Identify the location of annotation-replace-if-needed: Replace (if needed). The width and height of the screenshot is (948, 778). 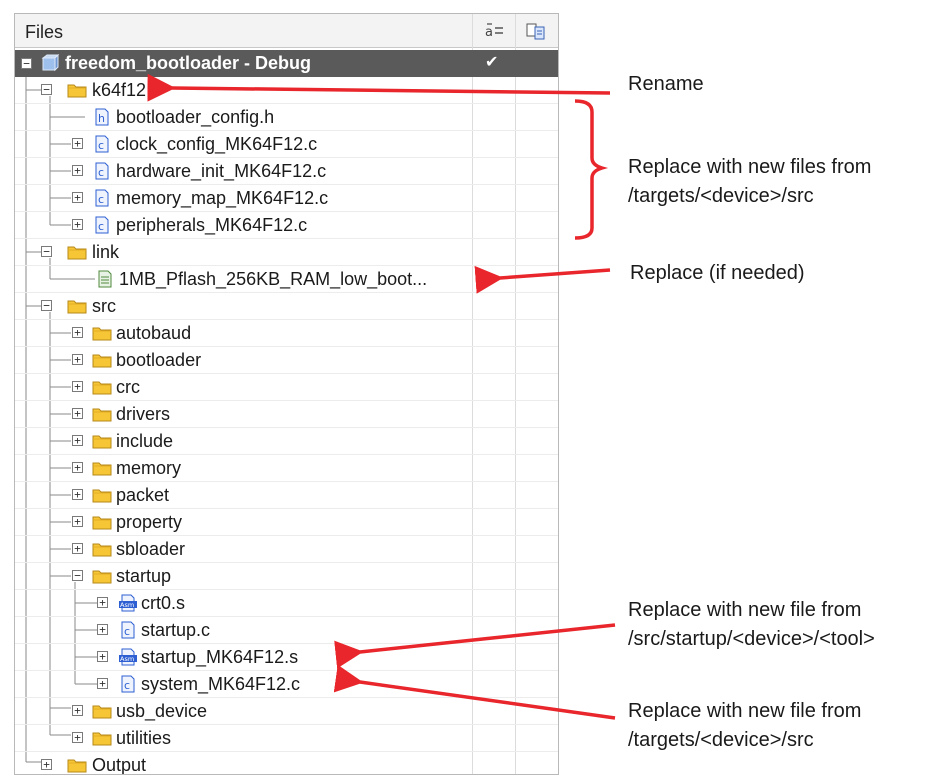
(717, 273).